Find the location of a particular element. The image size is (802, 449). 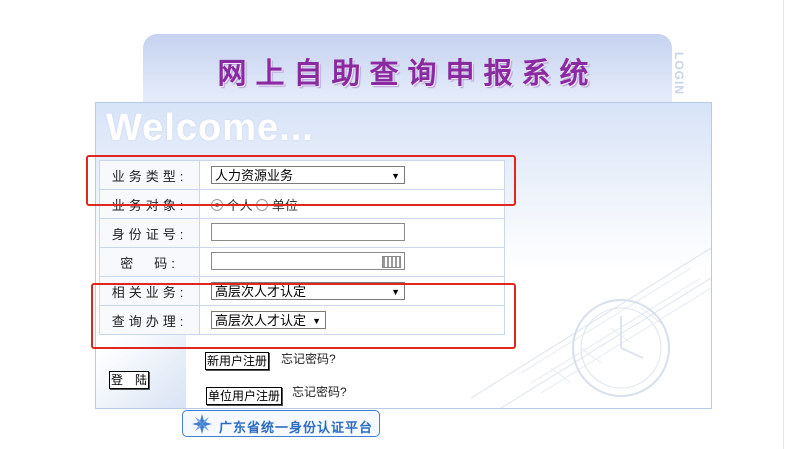

row-id-number: 身份证号: is located at coordinates (302, 233).